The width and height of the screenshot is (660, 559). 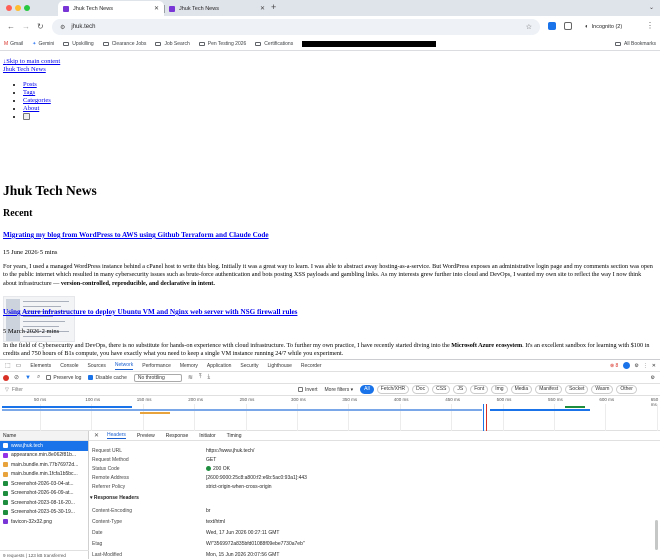 I want to click on bookmark-star-icon: ☆, so click(x=529, y=27).